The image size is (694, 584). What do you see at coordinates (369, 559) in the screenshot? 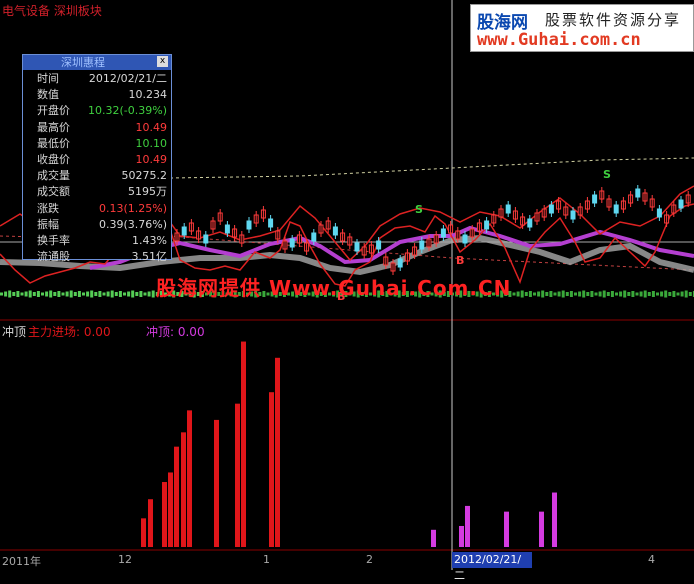
I see `axis-label: 2` at bounding box center [369, 559].